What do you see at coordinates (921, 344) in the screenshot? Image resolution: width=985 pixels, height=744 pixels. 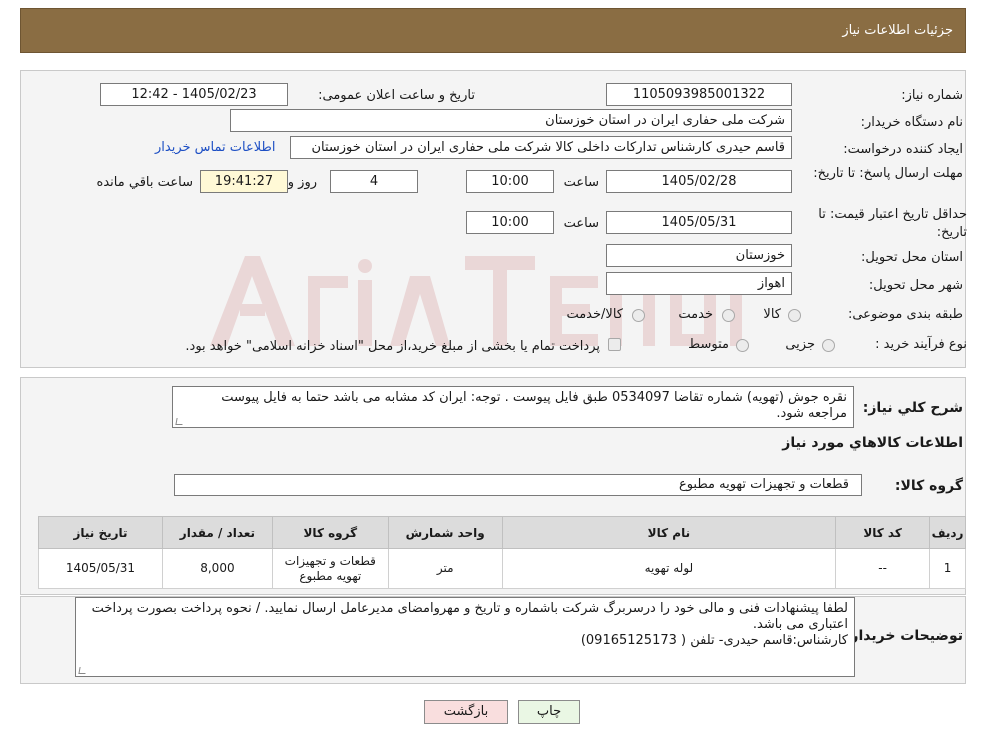 I see `purchase-type-label: نوع فرآیند خرید :` at bounding box center [921, 344].